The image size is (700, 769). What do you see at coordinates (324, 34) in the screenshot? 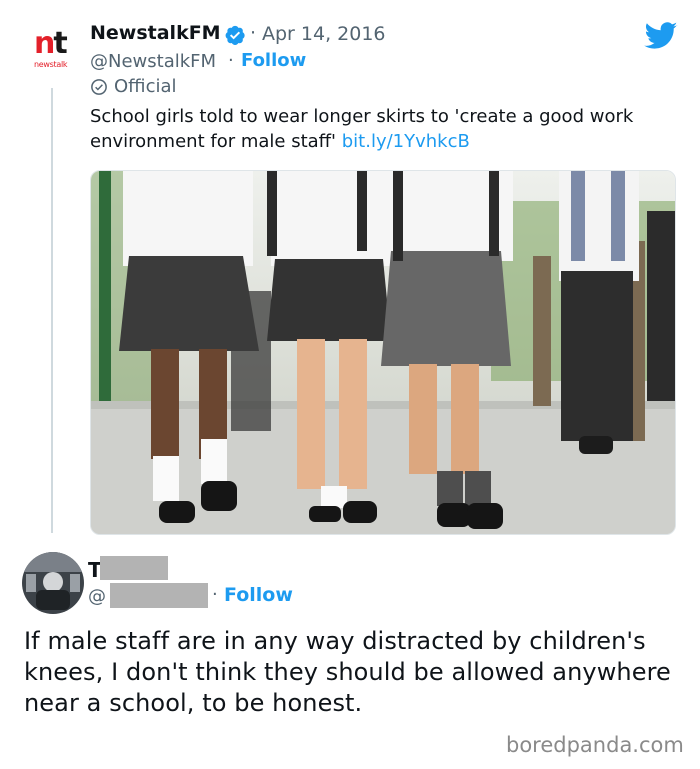
I see `tweet-date: Apr 14, 2016` at bounding box center [324, 34].